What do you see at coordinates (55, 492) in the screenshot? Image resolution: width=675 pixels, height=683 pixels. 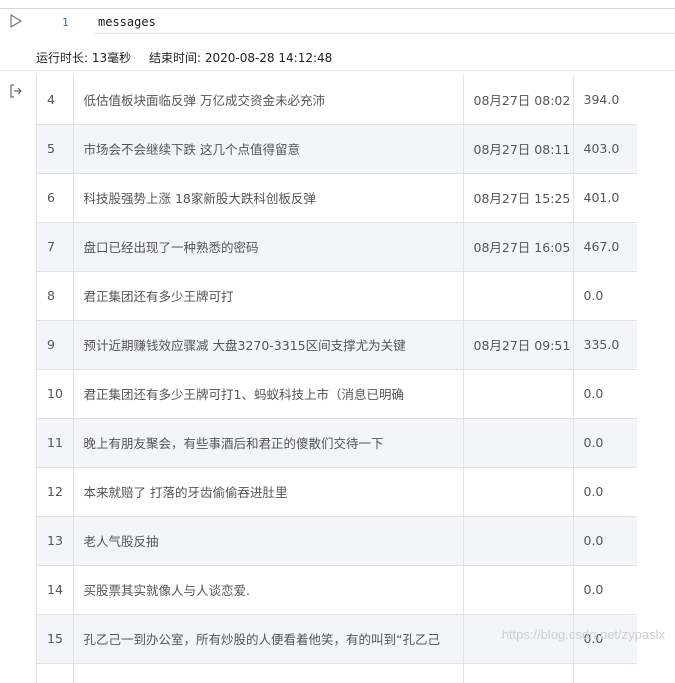 I see `row-index-cell: 12` at bounding box center [55, 492].